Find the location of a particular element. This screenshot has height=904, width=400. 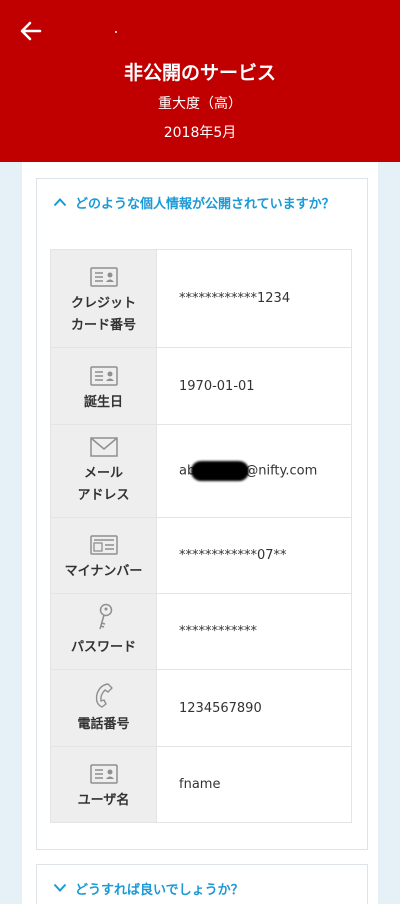

table-row: 電話番号 1234567890 is located at coordinates (201, 708).